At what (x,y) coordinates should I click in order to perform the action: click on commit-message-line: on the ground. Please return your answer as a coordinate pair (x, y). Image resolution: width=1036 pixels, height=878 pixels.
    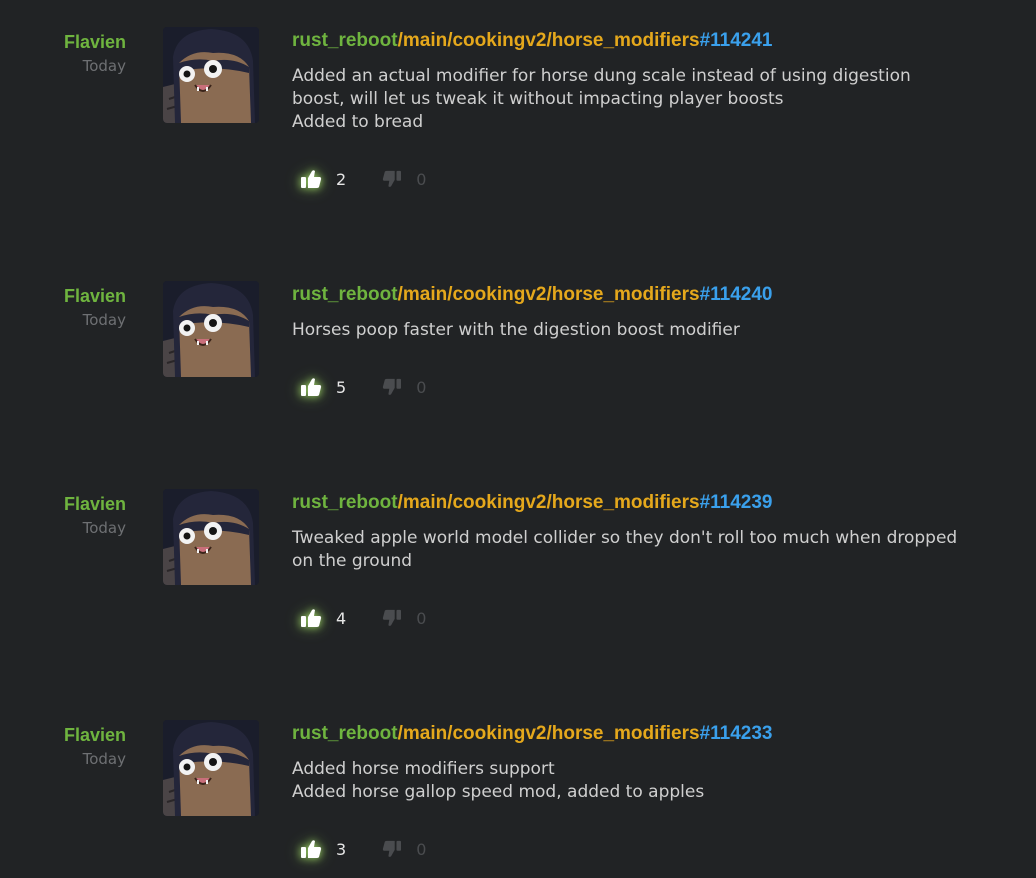
    Looking at the image, I should click on (352, 561).